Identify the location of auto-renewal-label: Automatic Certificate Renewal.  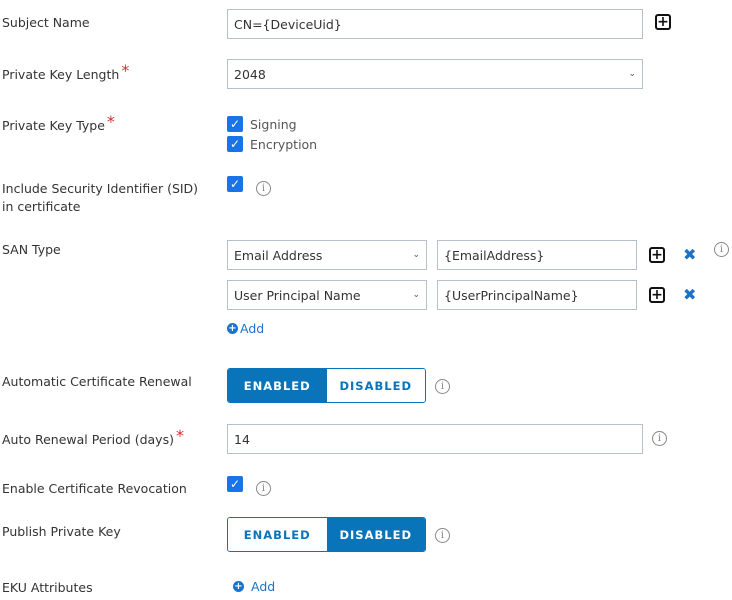
(97, 381).